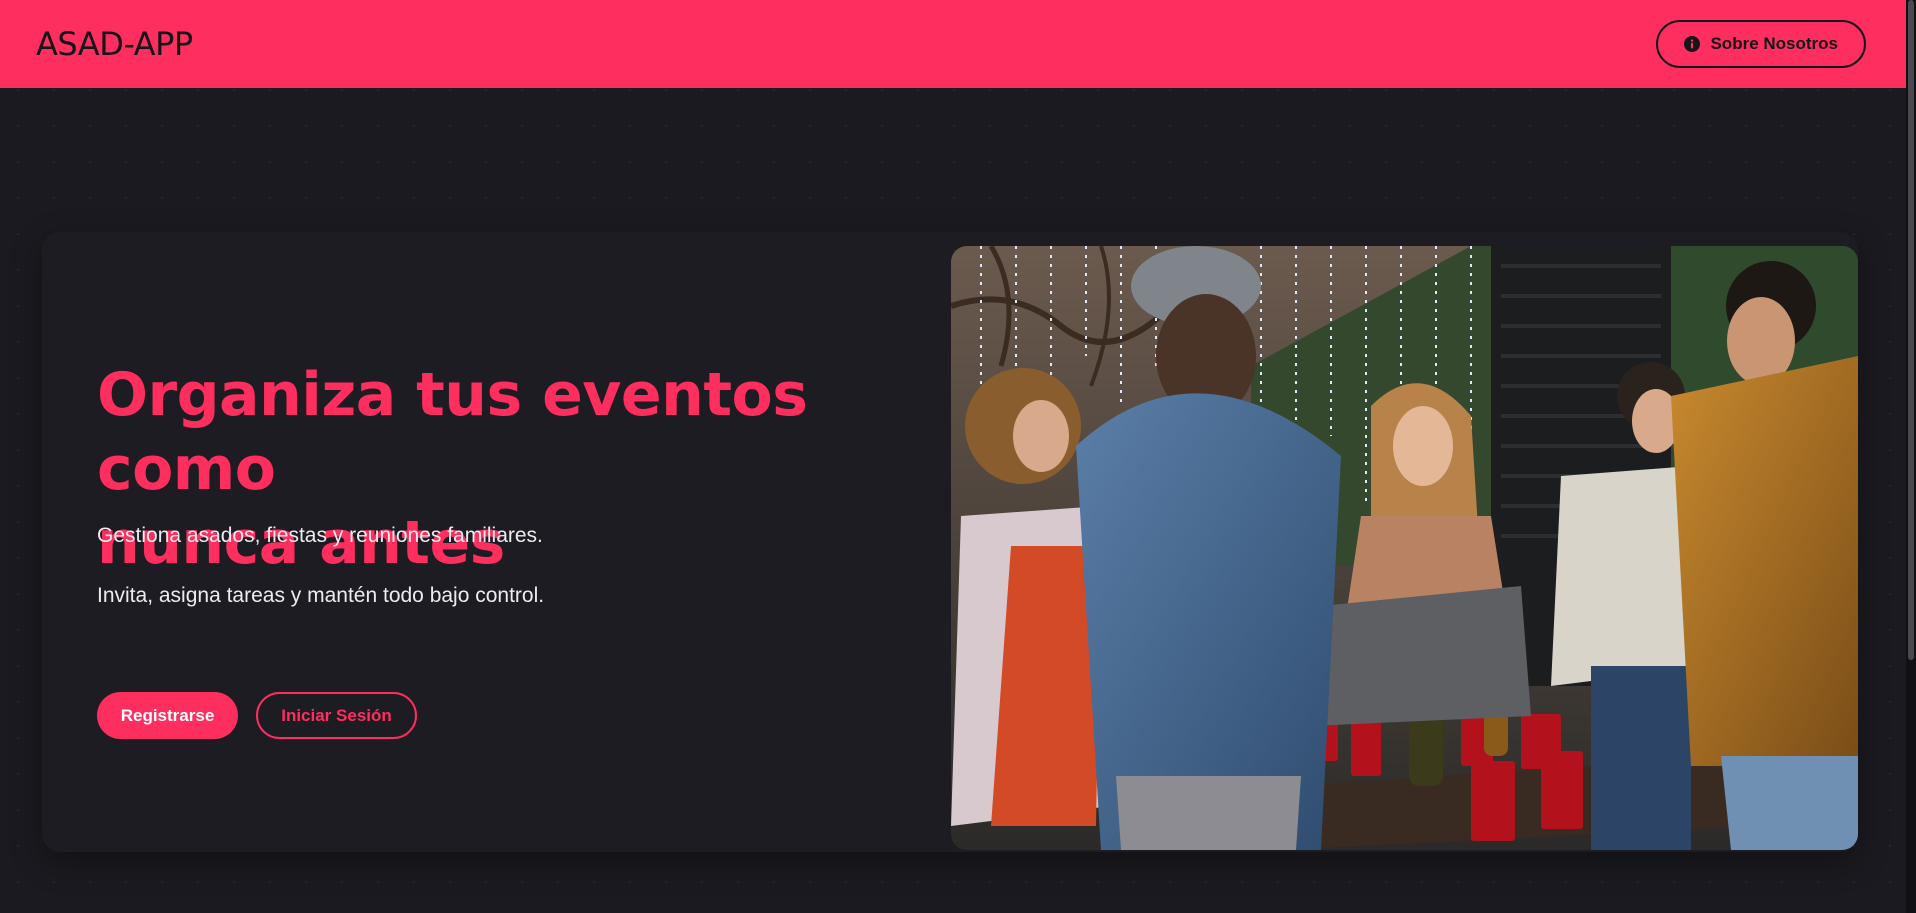 This screenshot has height=913, width=1916. What do you see at coordinates (114, 44) in the screenshot?
I see `brand-logo: ASAD-APP` at bounding box center [114, 44].